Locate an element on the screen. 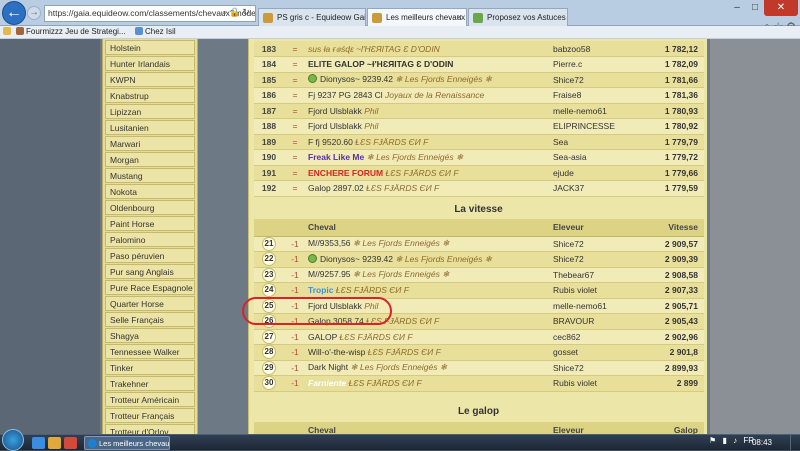 This screenshot has width=800, height=451. sidebar-item-breed: Selle Français is located at coordinates (150, 319).